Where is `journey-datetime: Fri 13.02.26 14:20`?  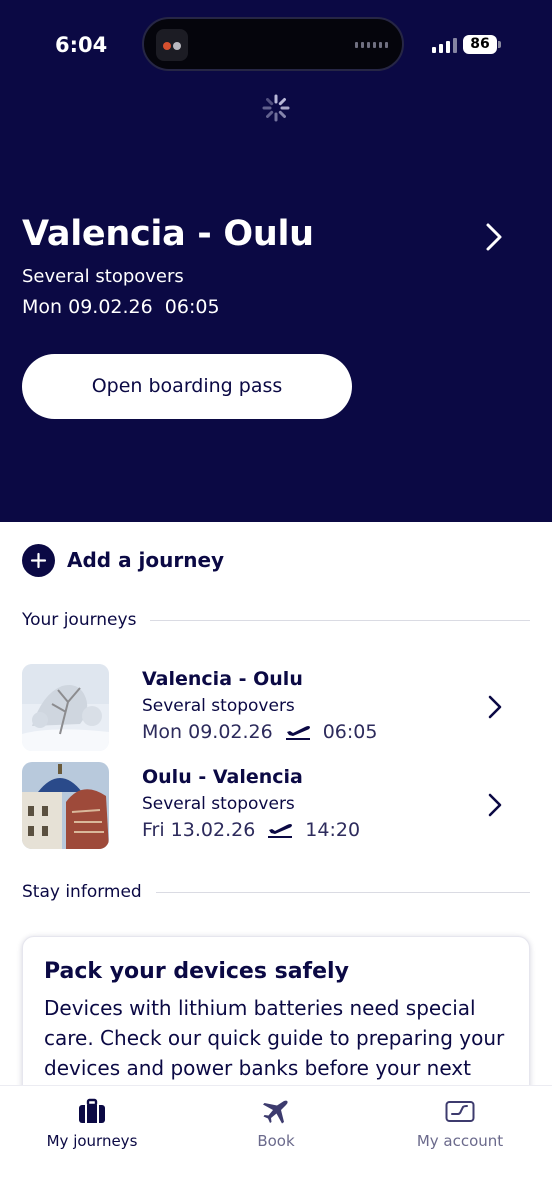 journey-datetime: Fri 13.02.26 14:20 is located at coordinates (251, 830).